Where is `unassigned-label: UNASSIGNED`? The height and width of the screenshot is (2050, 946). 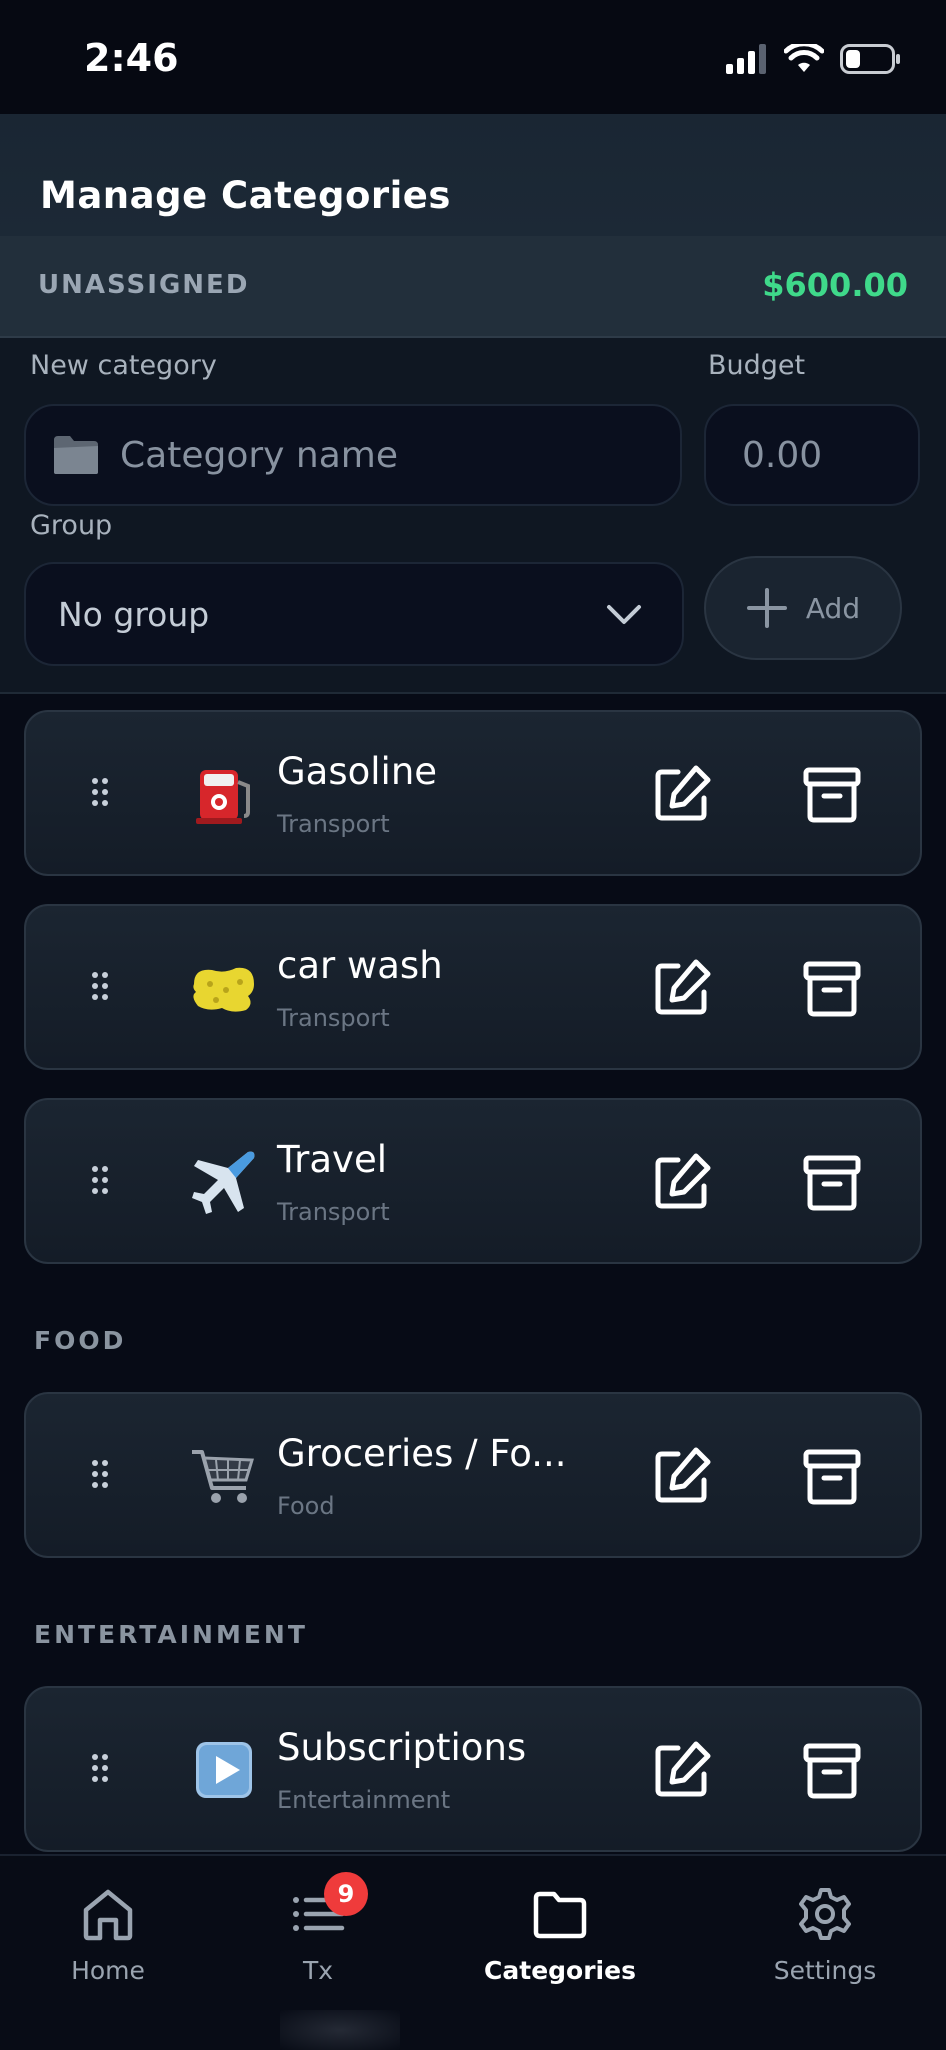 unassigned-label: UNASSIGNED is located at coordinates (144, 285).